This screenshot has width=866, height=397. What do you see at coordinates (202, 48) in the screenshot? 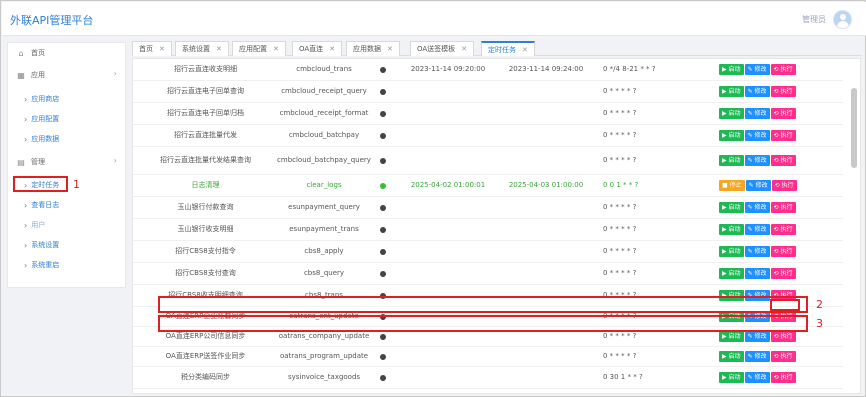
I see `tab-system-settings: 系统设置 ✕` at bounding box center [202, 48].